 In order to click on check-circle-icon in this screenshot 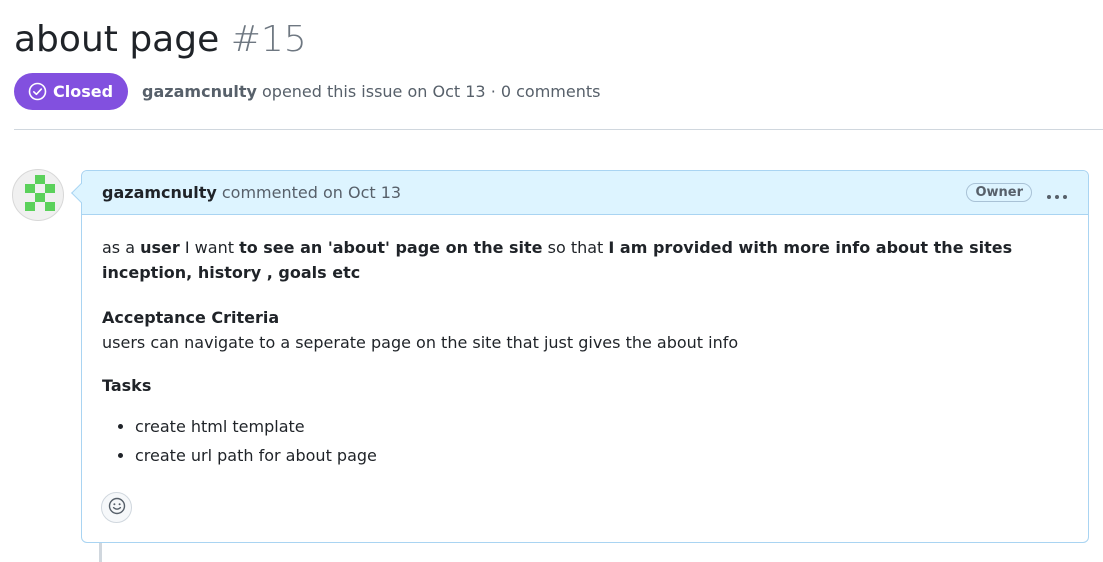, I will do `click(37, 91)`.